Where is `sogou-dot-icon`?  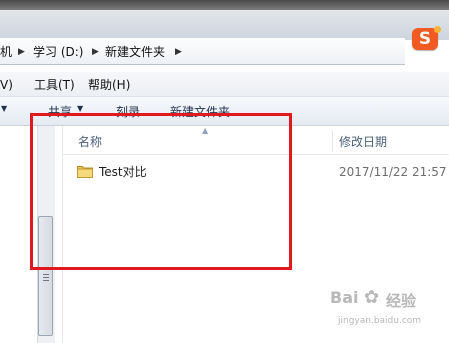 sogou-dot-icon is located at coordinates (437, 29).